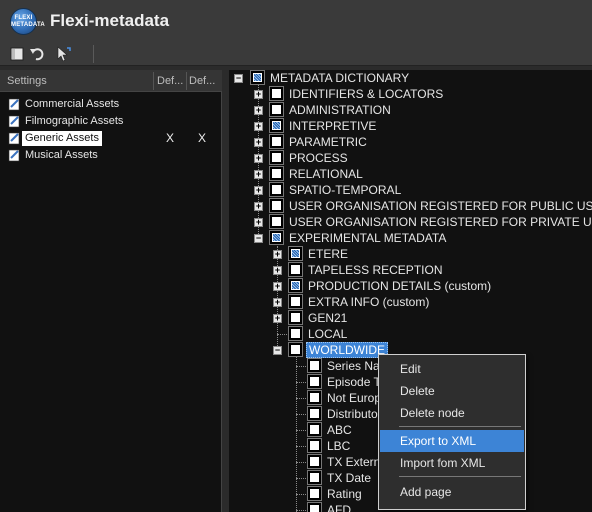 The width and height of the screenshot is (592, 512). Describe the element at coordinates (27, 81) in the screenshot. I see `column-header-settings: Settings` at that location.